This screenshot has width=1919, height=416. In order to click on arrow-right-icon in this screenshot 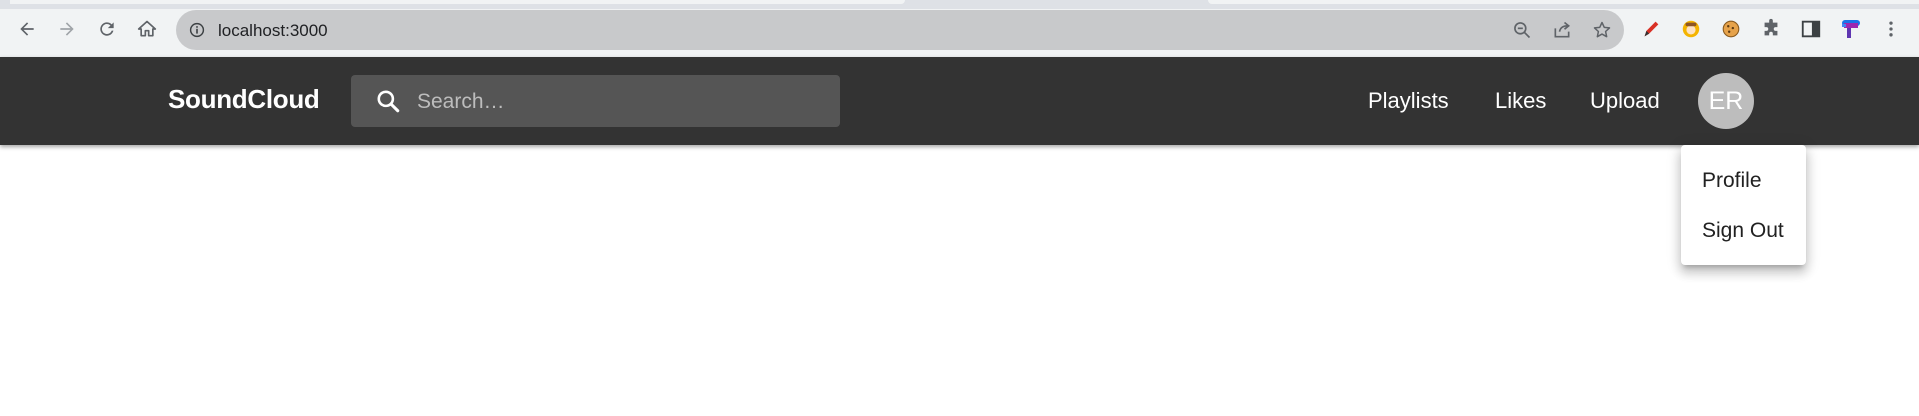, I will do `click(67, 29)`.